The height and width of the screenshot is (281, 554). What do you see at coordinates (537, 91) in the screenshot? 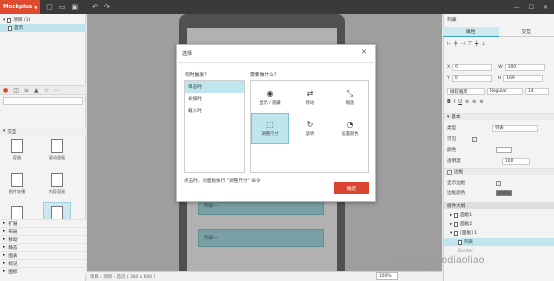
I see `font-size-input: 14` at bounding box center [537, 91].